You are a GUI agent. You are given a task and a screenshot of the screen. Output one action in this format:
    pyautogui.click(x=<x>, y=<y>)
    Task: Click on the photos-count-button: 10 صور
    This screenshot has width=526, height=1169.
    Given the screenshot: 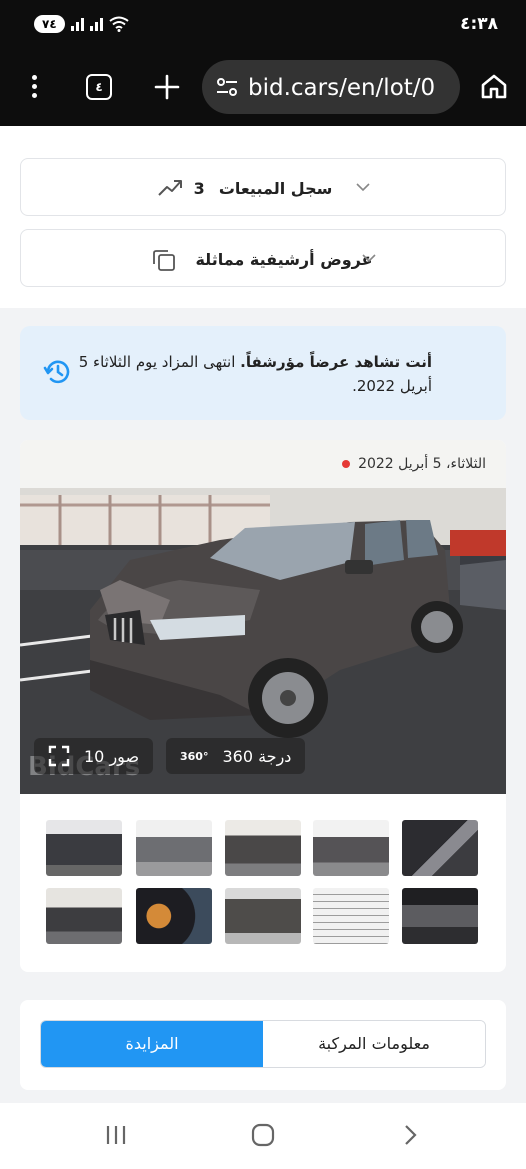 What is the action you would take?
    pyautogui.click(x=94, y=756)
    